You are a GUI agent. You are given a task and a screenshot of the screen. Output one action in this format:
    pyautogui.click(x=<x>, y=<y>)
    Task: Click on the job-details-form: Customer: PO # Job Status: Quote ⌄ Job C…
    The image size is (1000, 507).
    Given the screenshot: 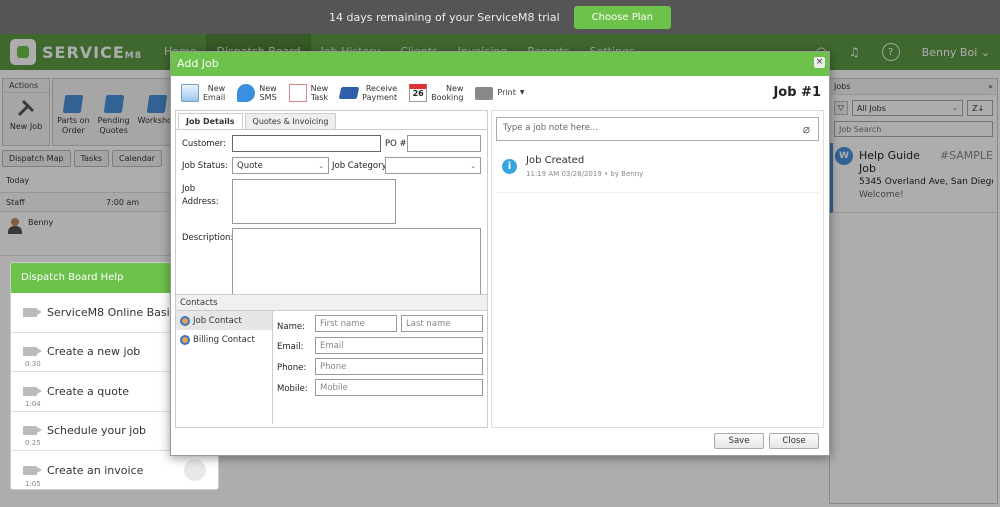 What is the action you would take?
    pyautogui.click(x=331, y=220)
    